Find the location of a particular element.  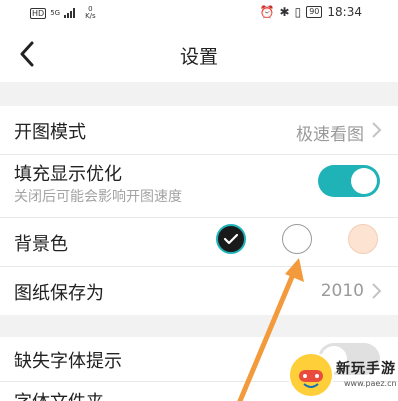

watermark-brand: 新玩手游 is located at coordinates (366, 369).